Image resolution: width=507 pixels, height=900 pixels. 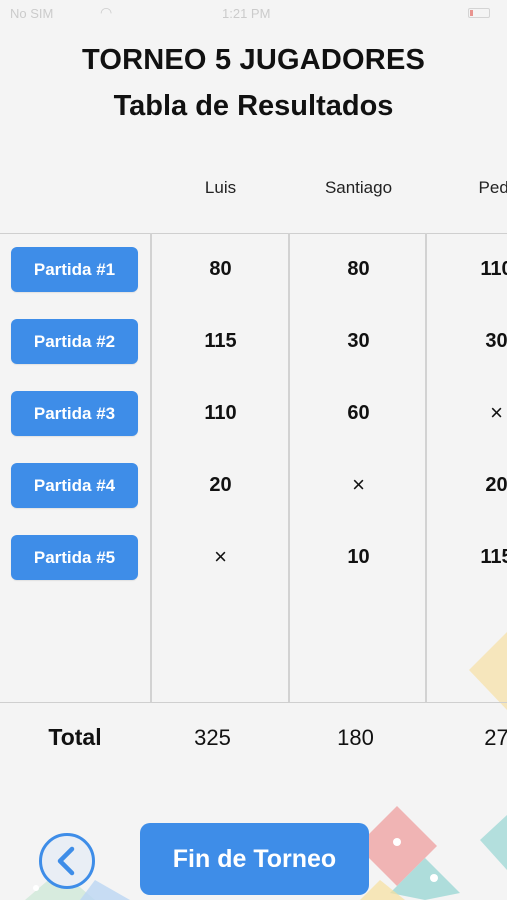 I want to click on player-header-luis: Luis, so click(x=220, y=187).